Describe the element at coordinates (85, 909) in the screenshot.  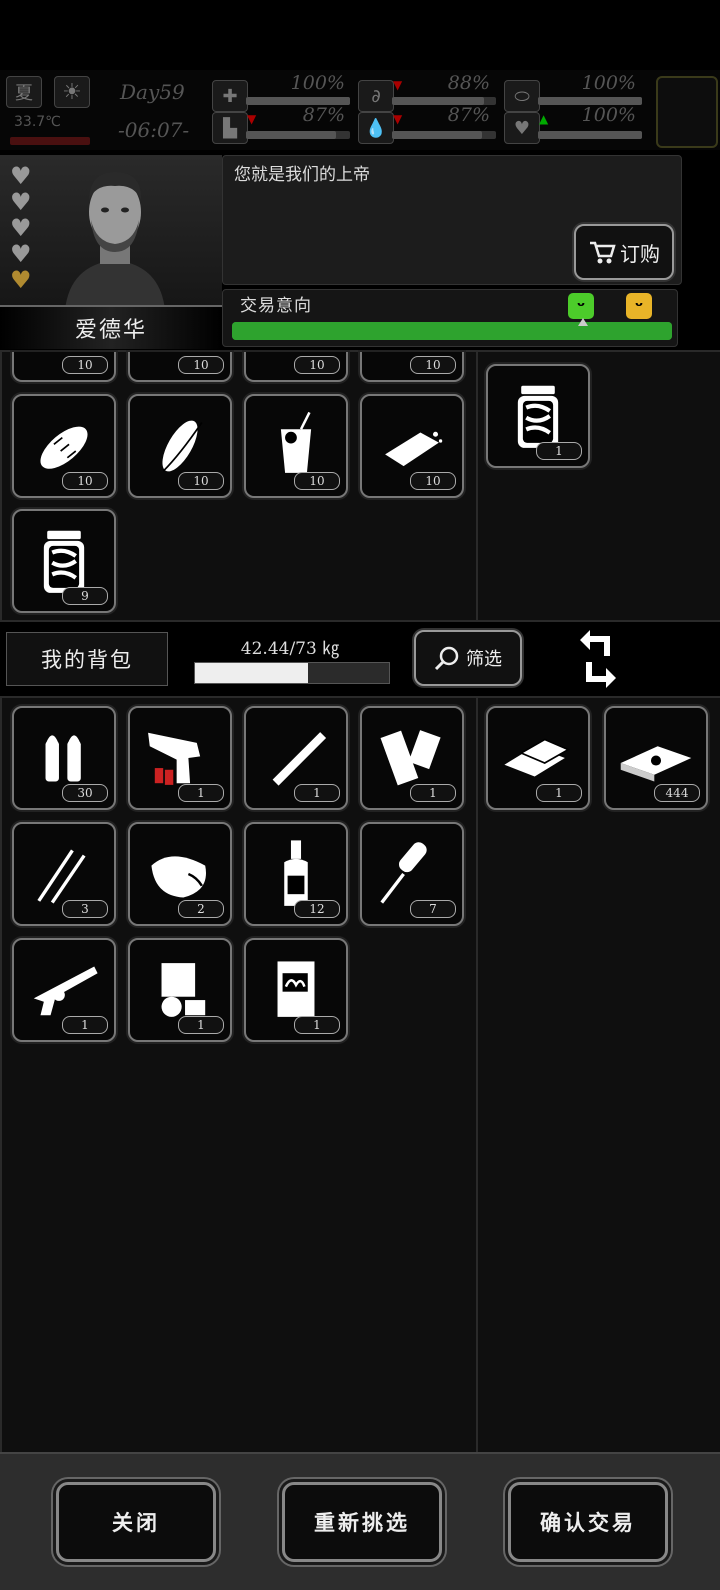
I see `item-count: 3` at that location.